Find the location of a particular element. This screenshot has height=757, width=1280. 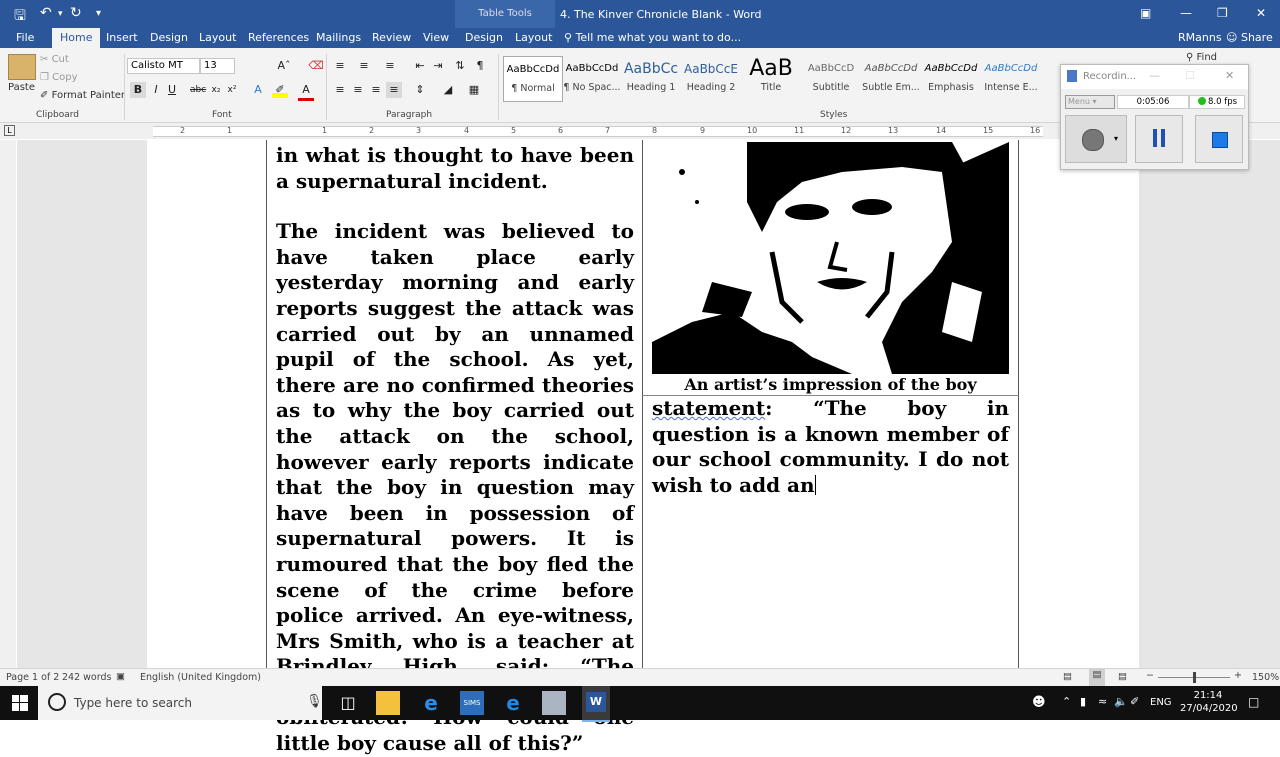

zoom-level: 150% is located at coordinates (1265, 677).